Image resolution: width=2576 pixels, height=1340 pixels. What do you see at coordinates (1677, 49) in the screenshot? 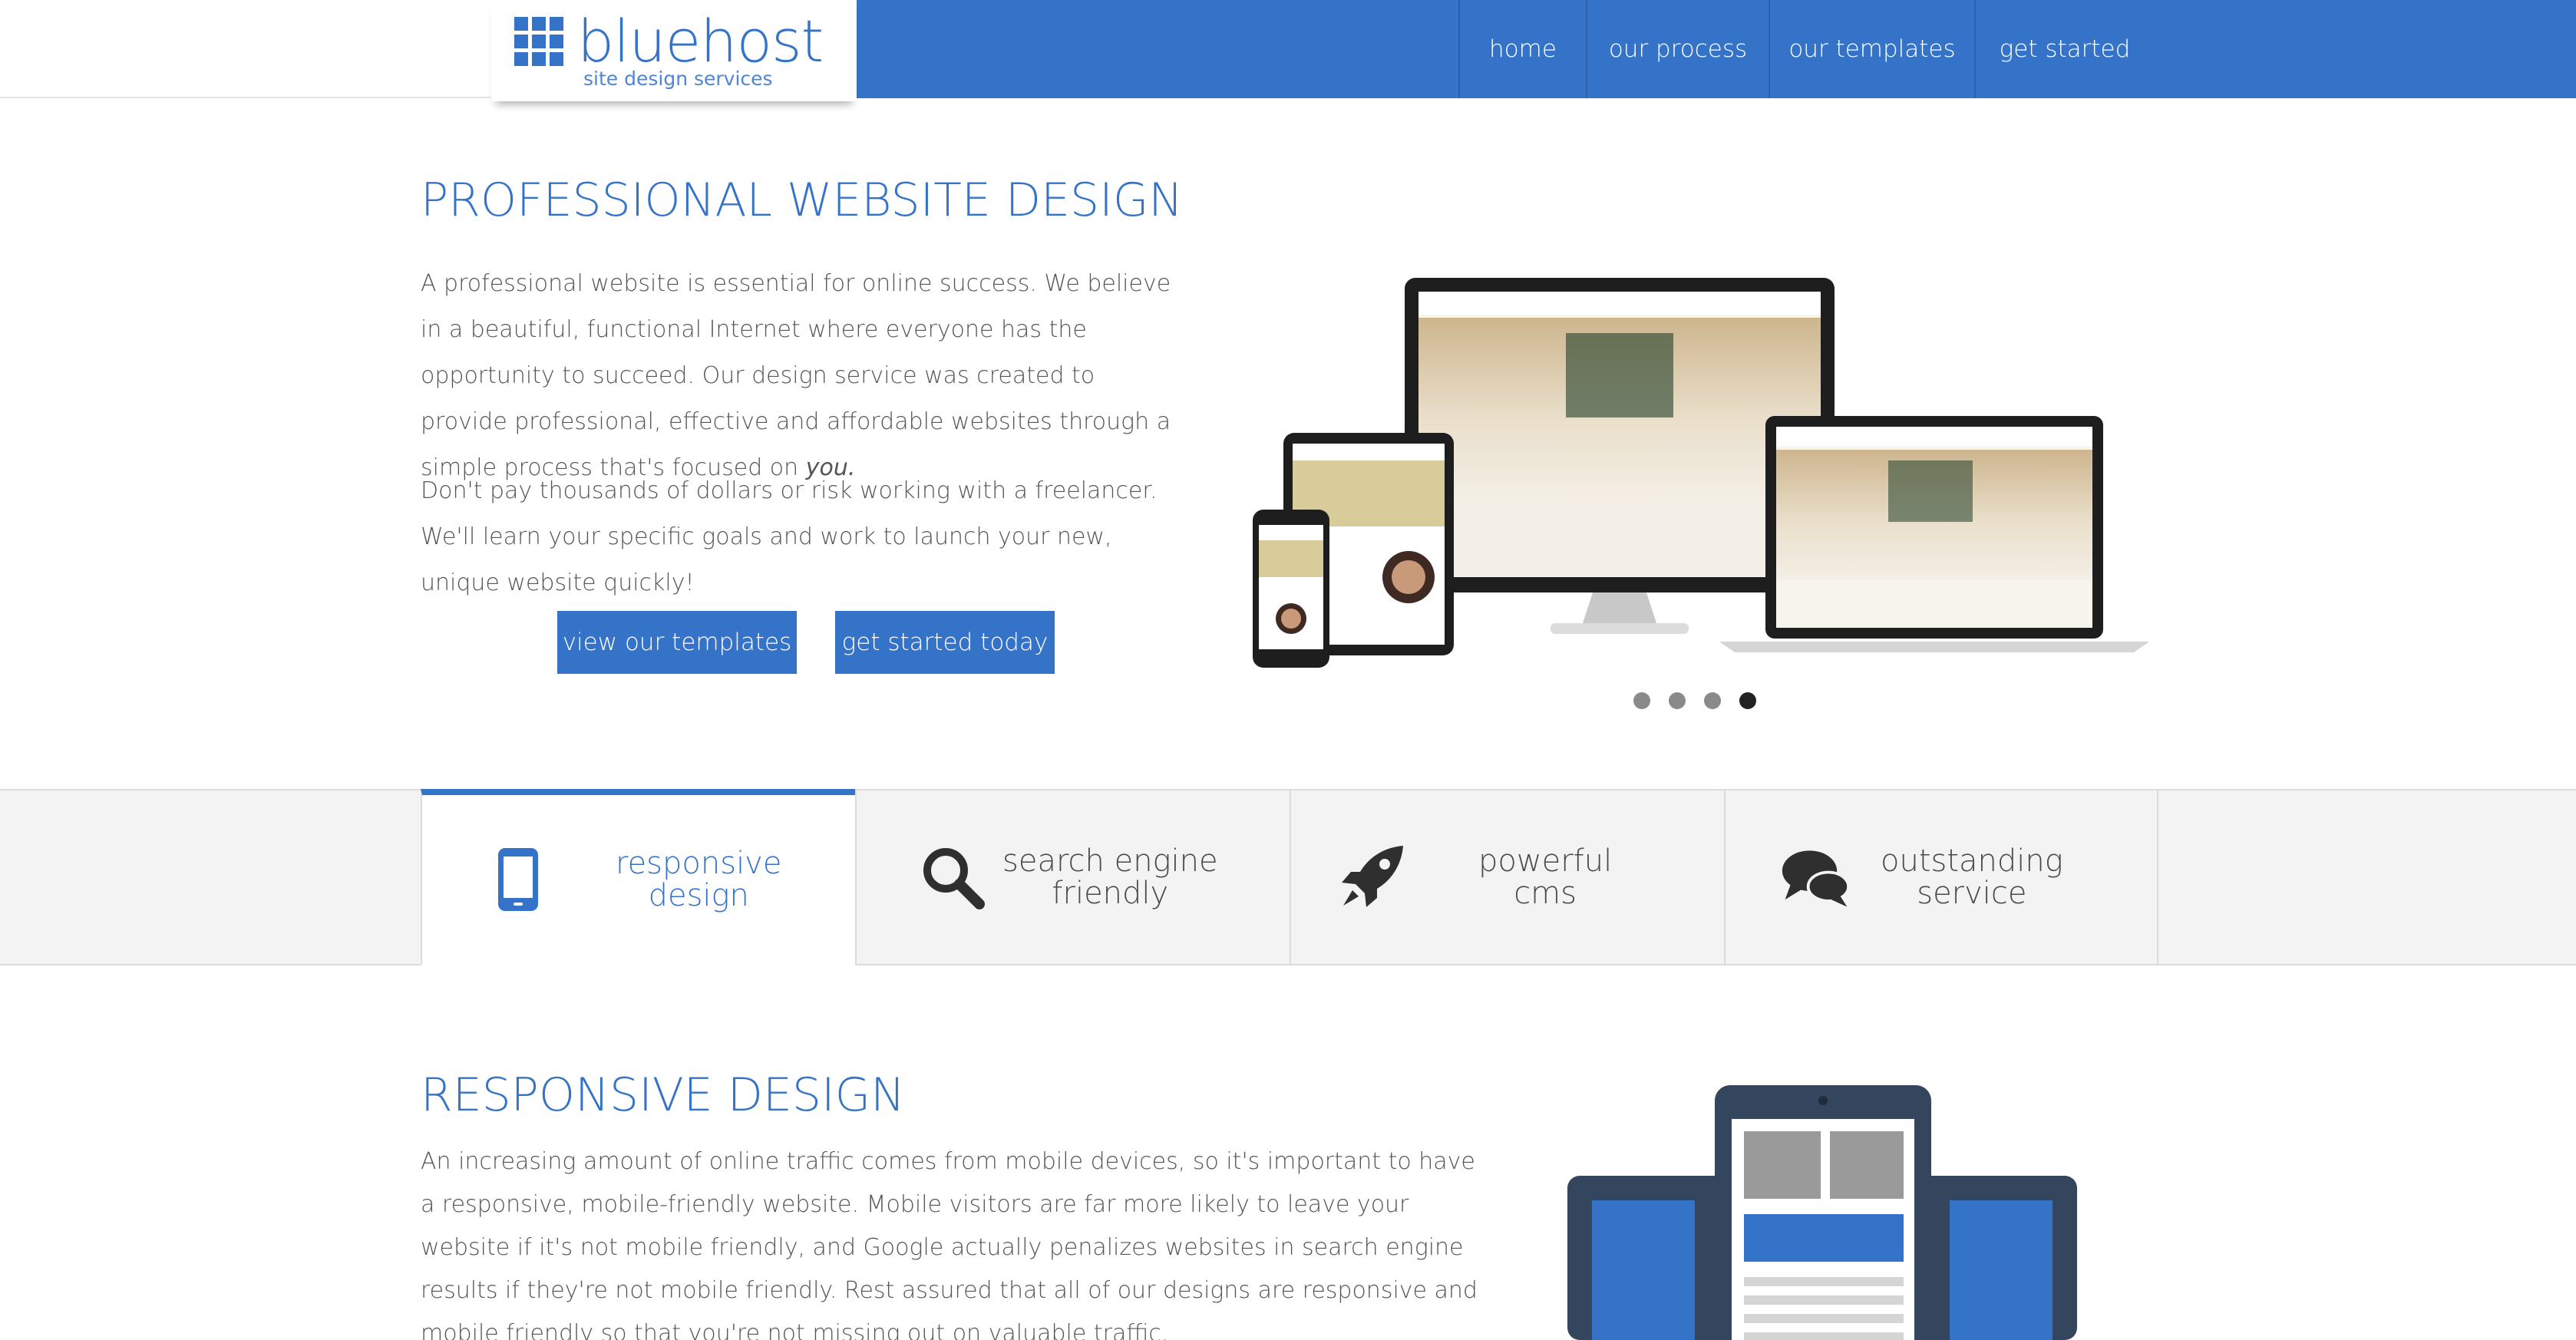
I see `nav-our-process: our process` at bounding box center [1677, 49].